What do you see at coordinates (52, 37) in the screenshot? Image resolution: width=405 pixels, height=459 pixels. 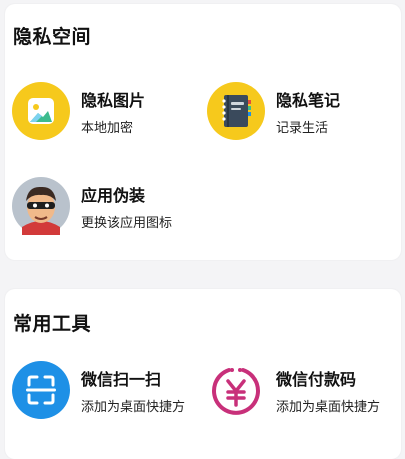 I see `privacy-space-title: 隐私空间` at bounding box center [52, 37].